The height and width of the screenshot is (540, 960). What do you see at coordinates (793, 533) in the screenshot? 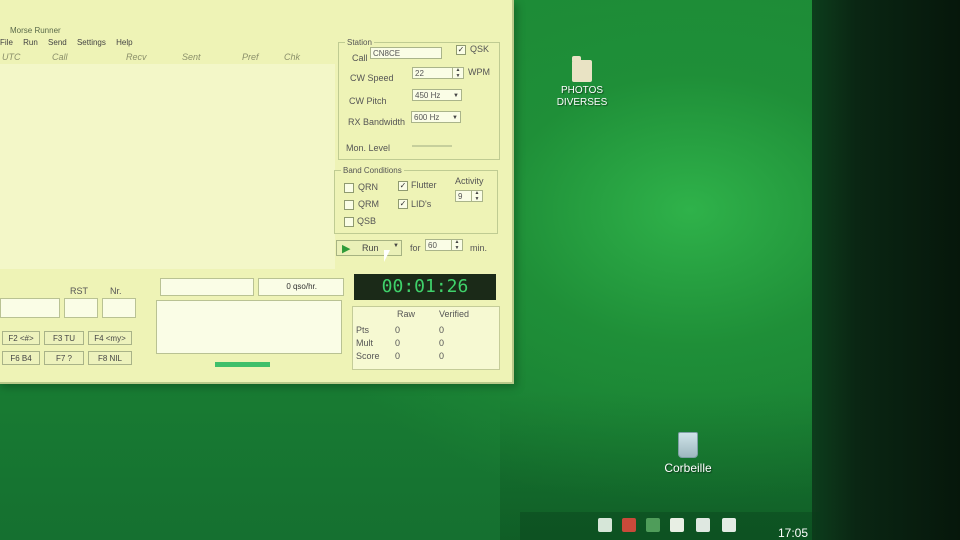
I see `taskbar-clock: 17:05` at bounding box center [793, 533].